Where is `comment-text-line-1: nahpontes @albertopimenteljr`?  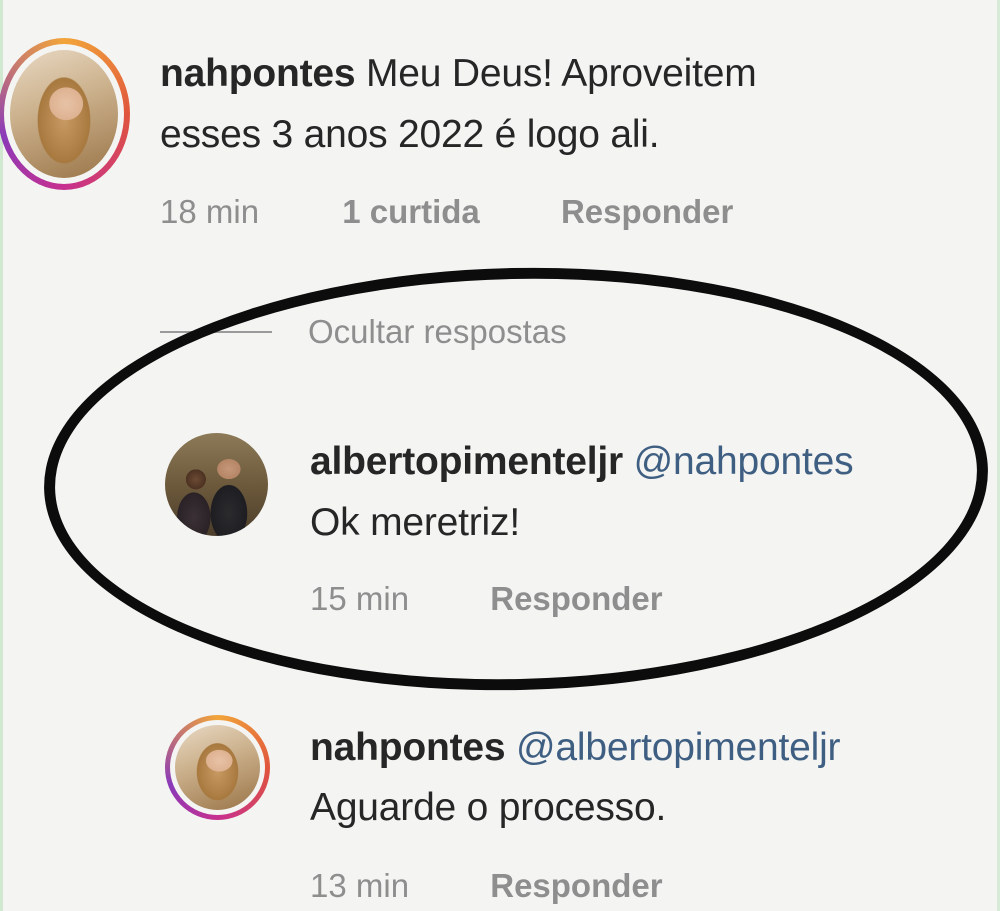
comment-text-line-1: nahpontes @albertopimenteljr is located at coordinates (575, 748).